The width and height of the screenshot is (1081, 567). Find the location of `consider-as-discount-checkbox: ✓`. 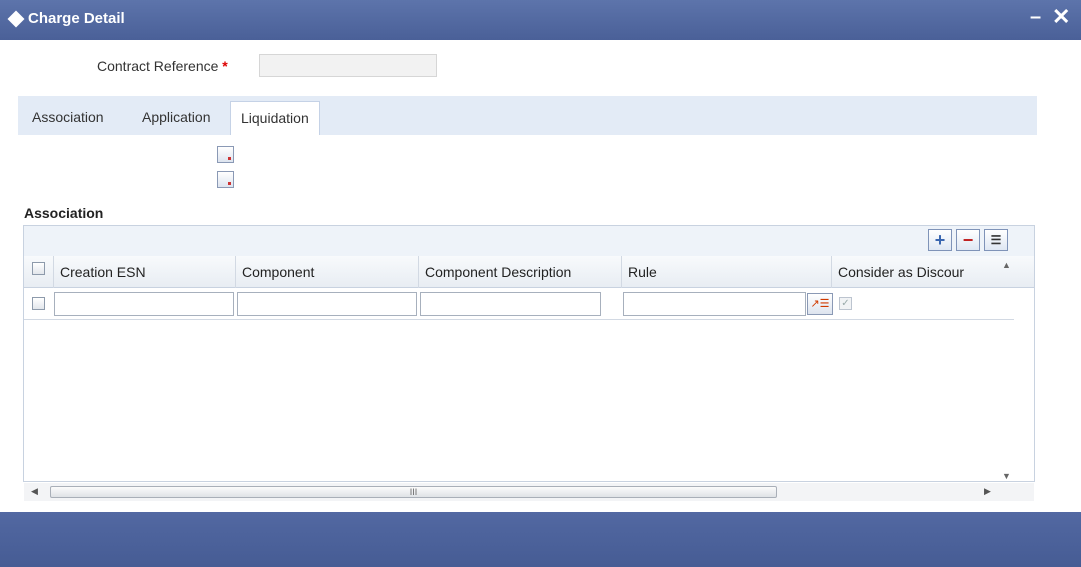

consider-as-discount-checkbox: ✓ is located at coordinates (845, 303).